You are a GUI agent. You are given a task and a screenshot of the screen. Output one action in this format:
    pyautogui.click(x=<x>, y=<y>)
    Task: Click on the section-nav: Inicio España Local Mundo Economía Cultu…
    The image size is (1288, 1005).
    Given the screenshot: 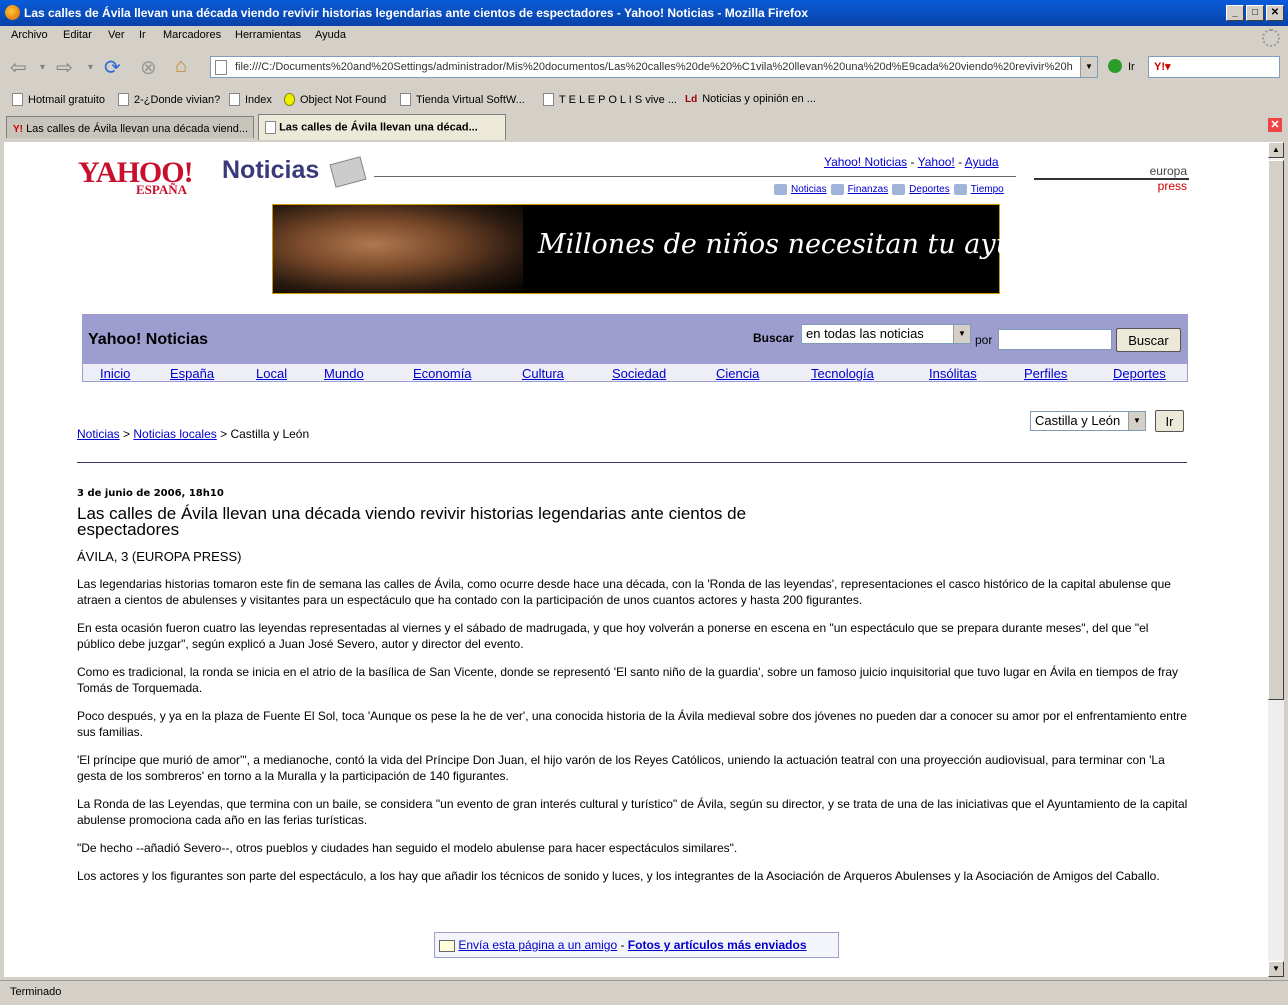 What is the action you would take?
    pyautogui.click(x=635, y=372)
    